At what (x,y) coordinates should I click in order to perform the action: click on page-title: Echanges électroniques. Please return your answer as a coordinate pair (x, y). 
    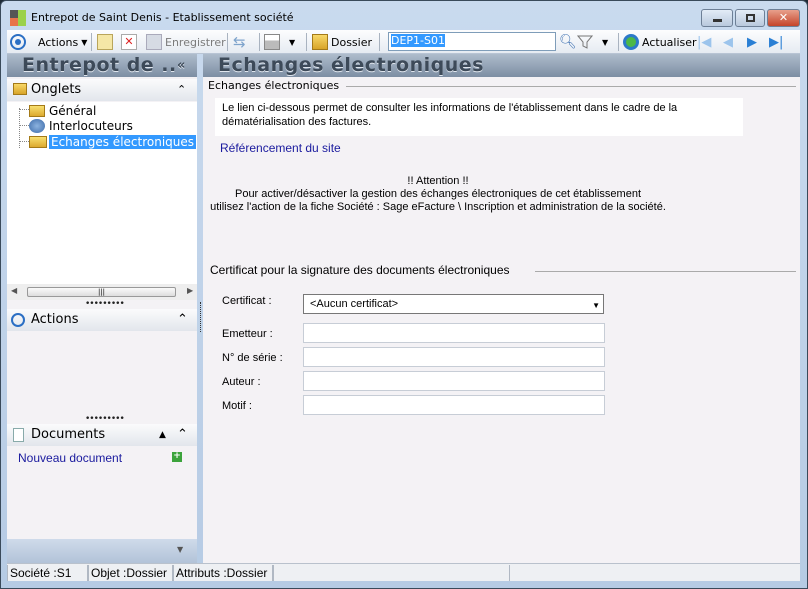
    Looking at the image, I should click on (501, 65).